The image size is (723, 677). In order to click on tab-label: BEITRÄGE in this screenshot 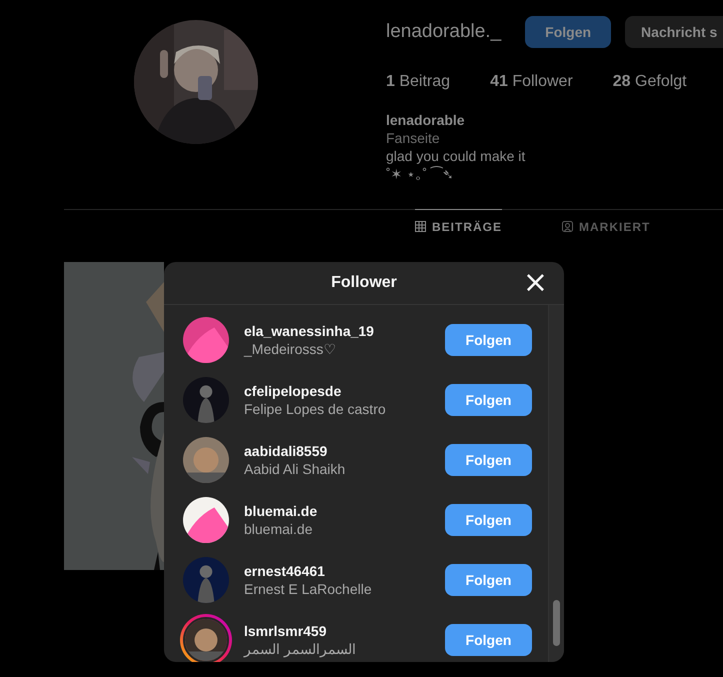, I will do `click(467, 227)`.